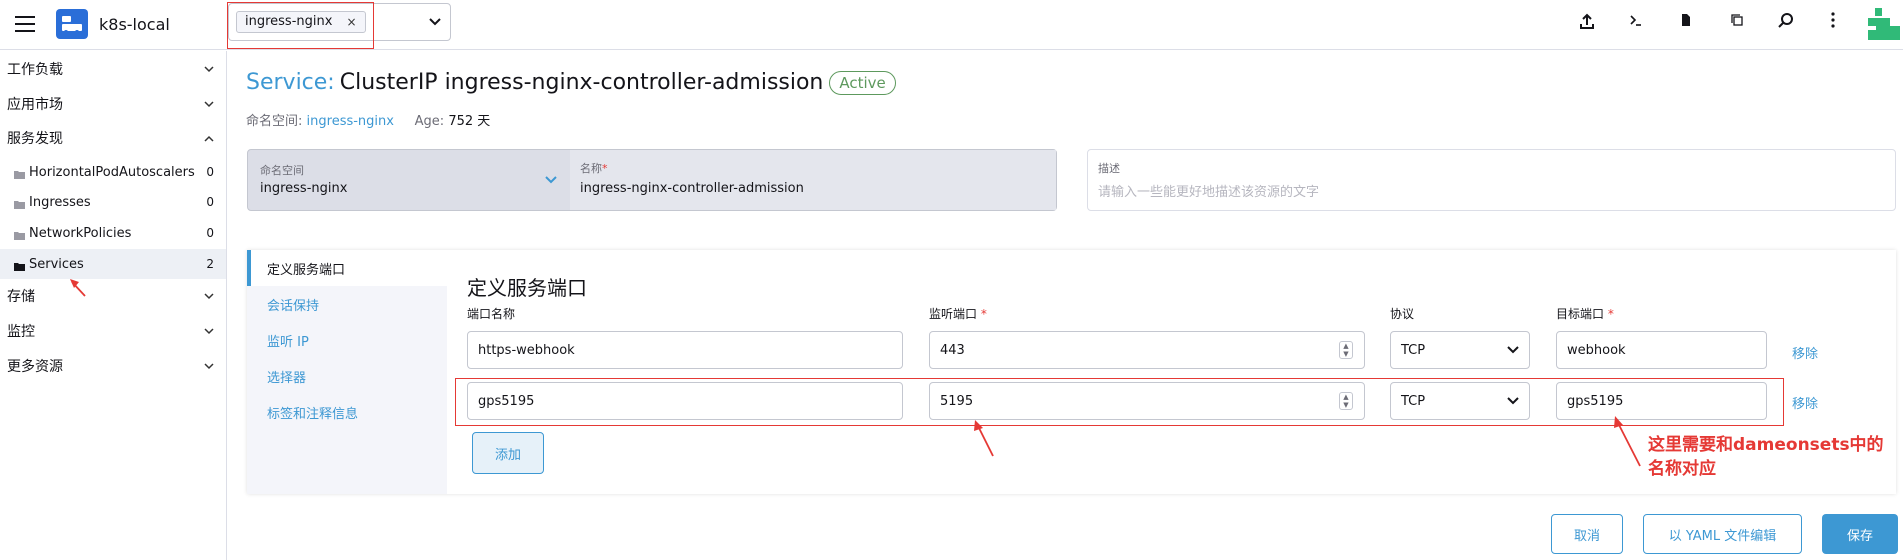  What do you see at coordinates (1833, 22) in the screenshot?
I see `more-vertical-icon` at bounding box center [1833, 22].